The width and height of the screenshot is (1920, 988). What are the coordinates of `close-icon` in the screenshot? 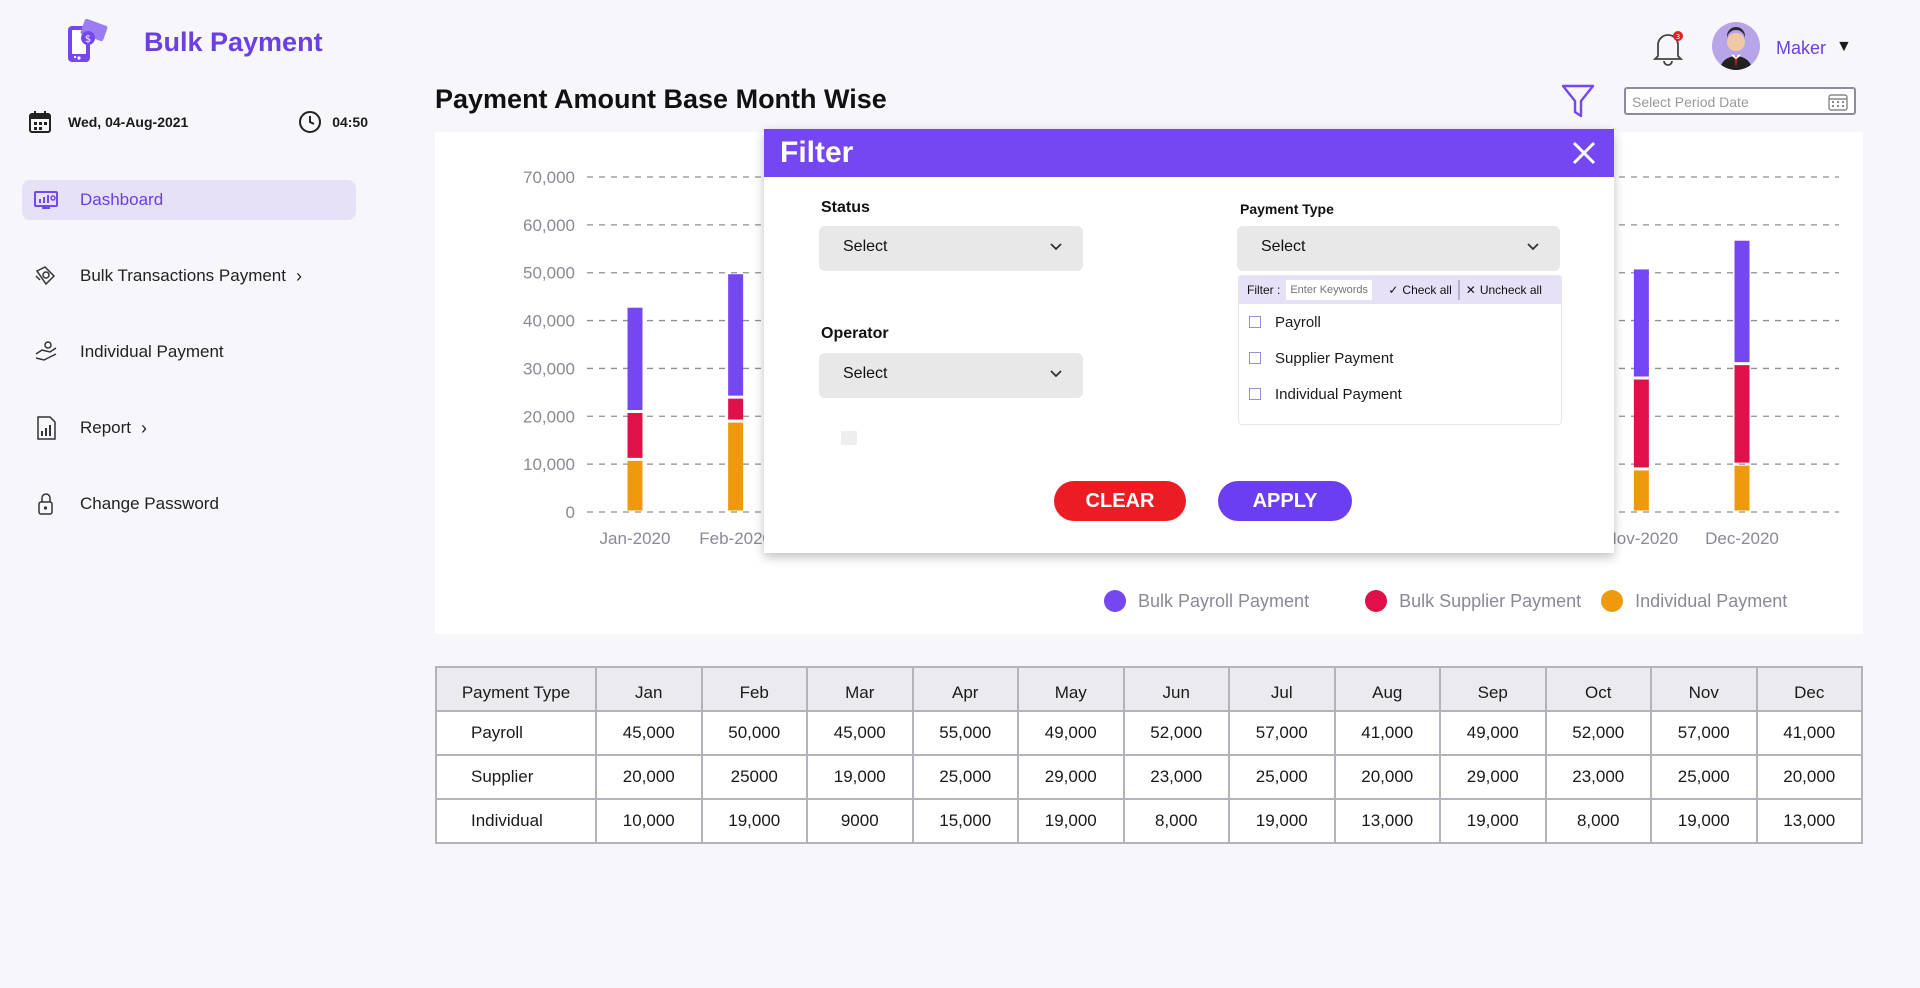 It's located at (1584, 153).